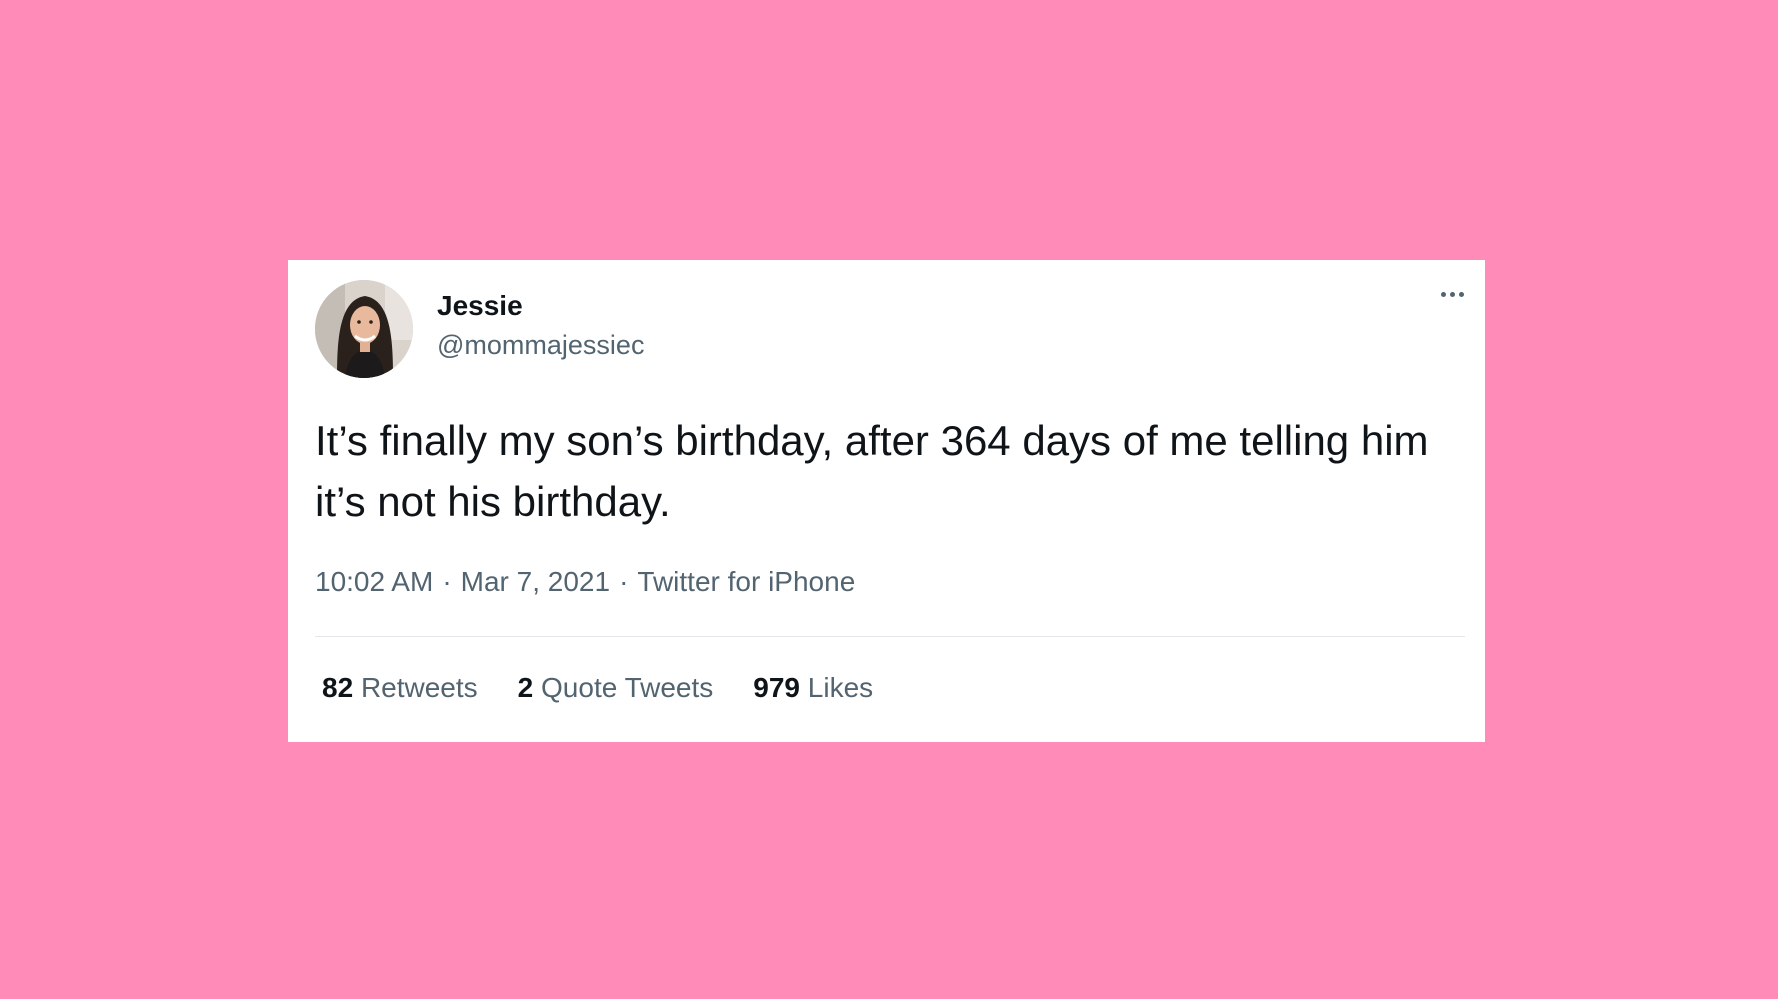 Image resolution: width=1778 pixels, height=999 pixels. Describe the element at coordinates (627, 687) in the screenshot. I see `quote-tweets-label: Quote Tweets` at that location.